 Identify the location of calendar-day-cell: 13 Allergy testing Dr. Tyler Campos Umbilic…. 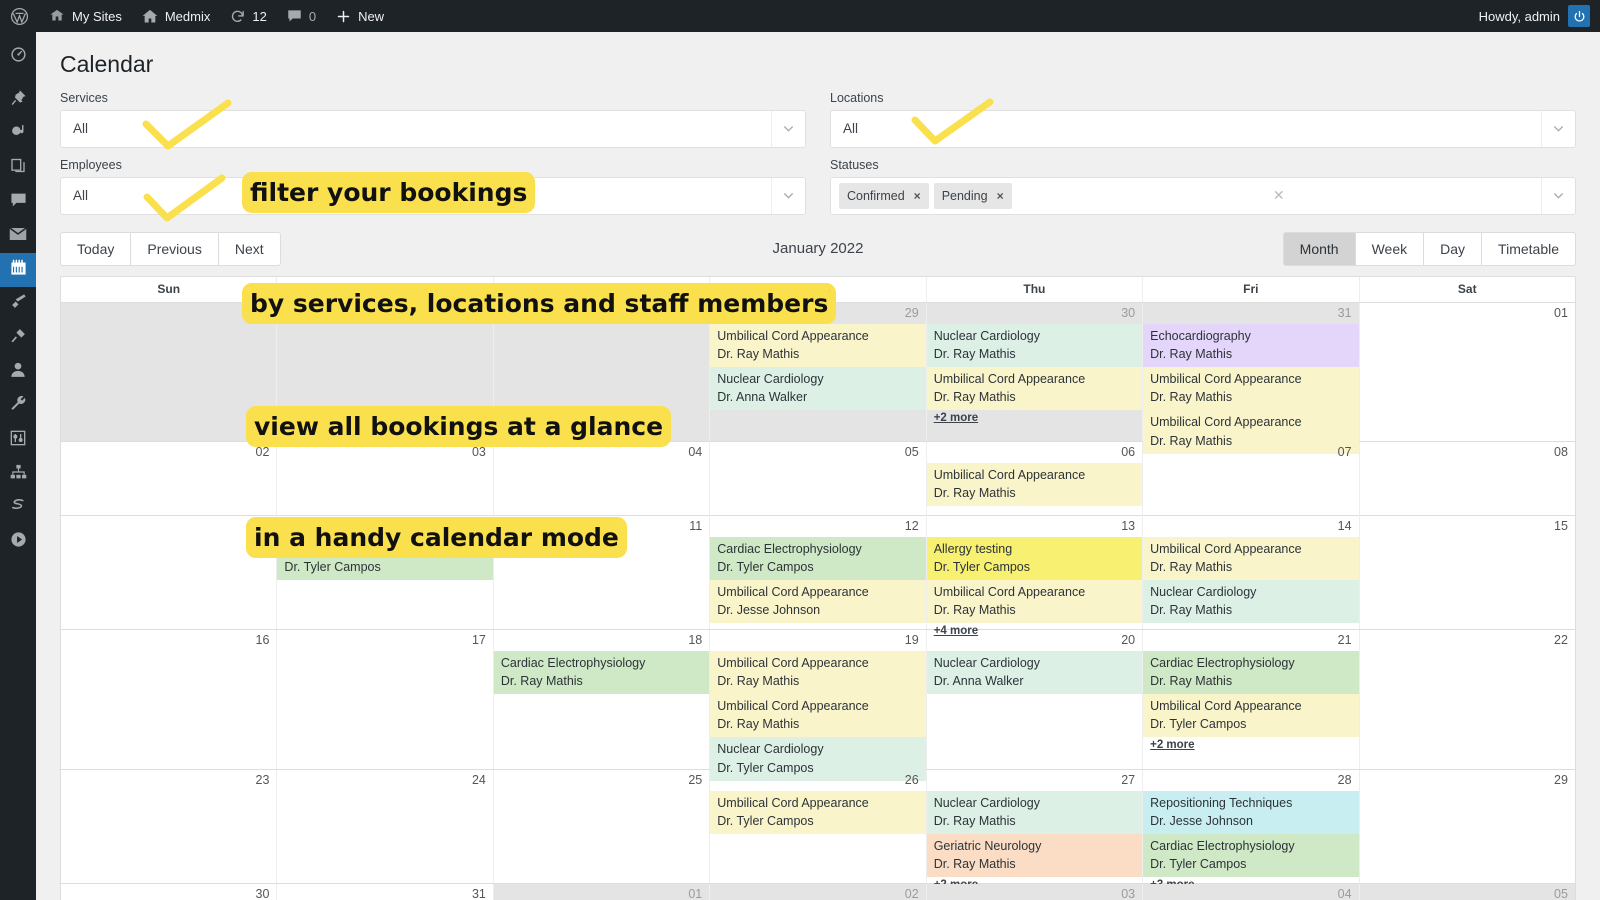
(1034, 576).